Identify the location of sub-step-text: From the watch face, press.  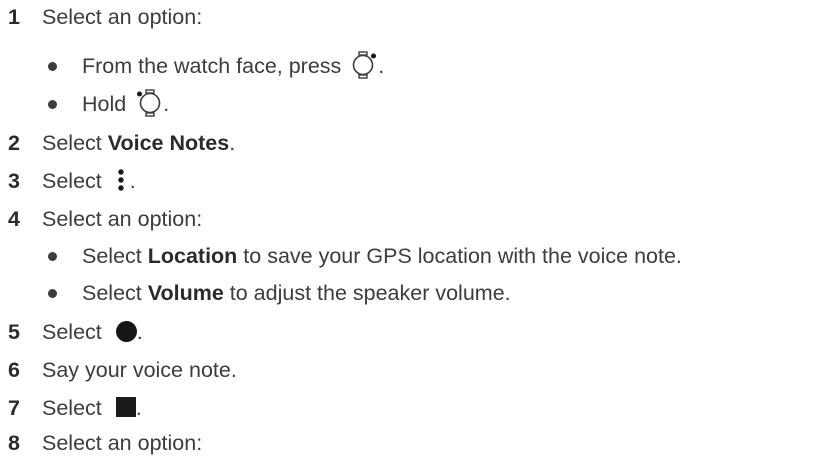
(215, 66).